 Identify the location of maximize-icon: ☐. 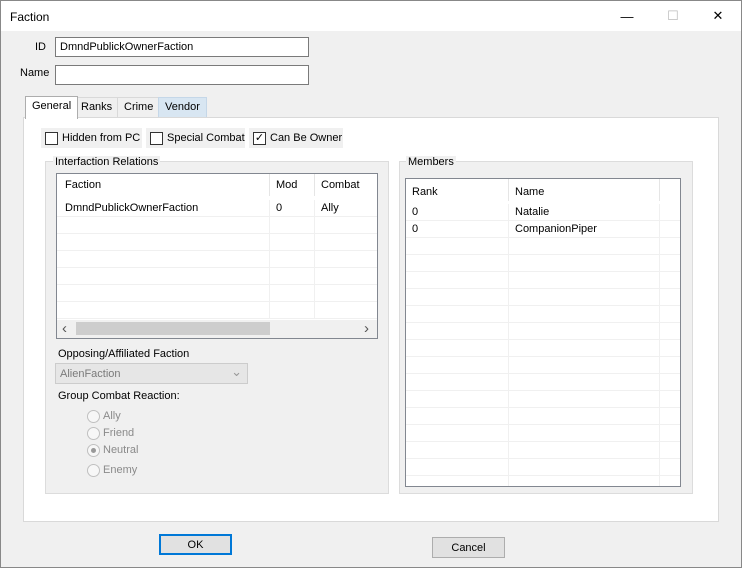
(673, 15).